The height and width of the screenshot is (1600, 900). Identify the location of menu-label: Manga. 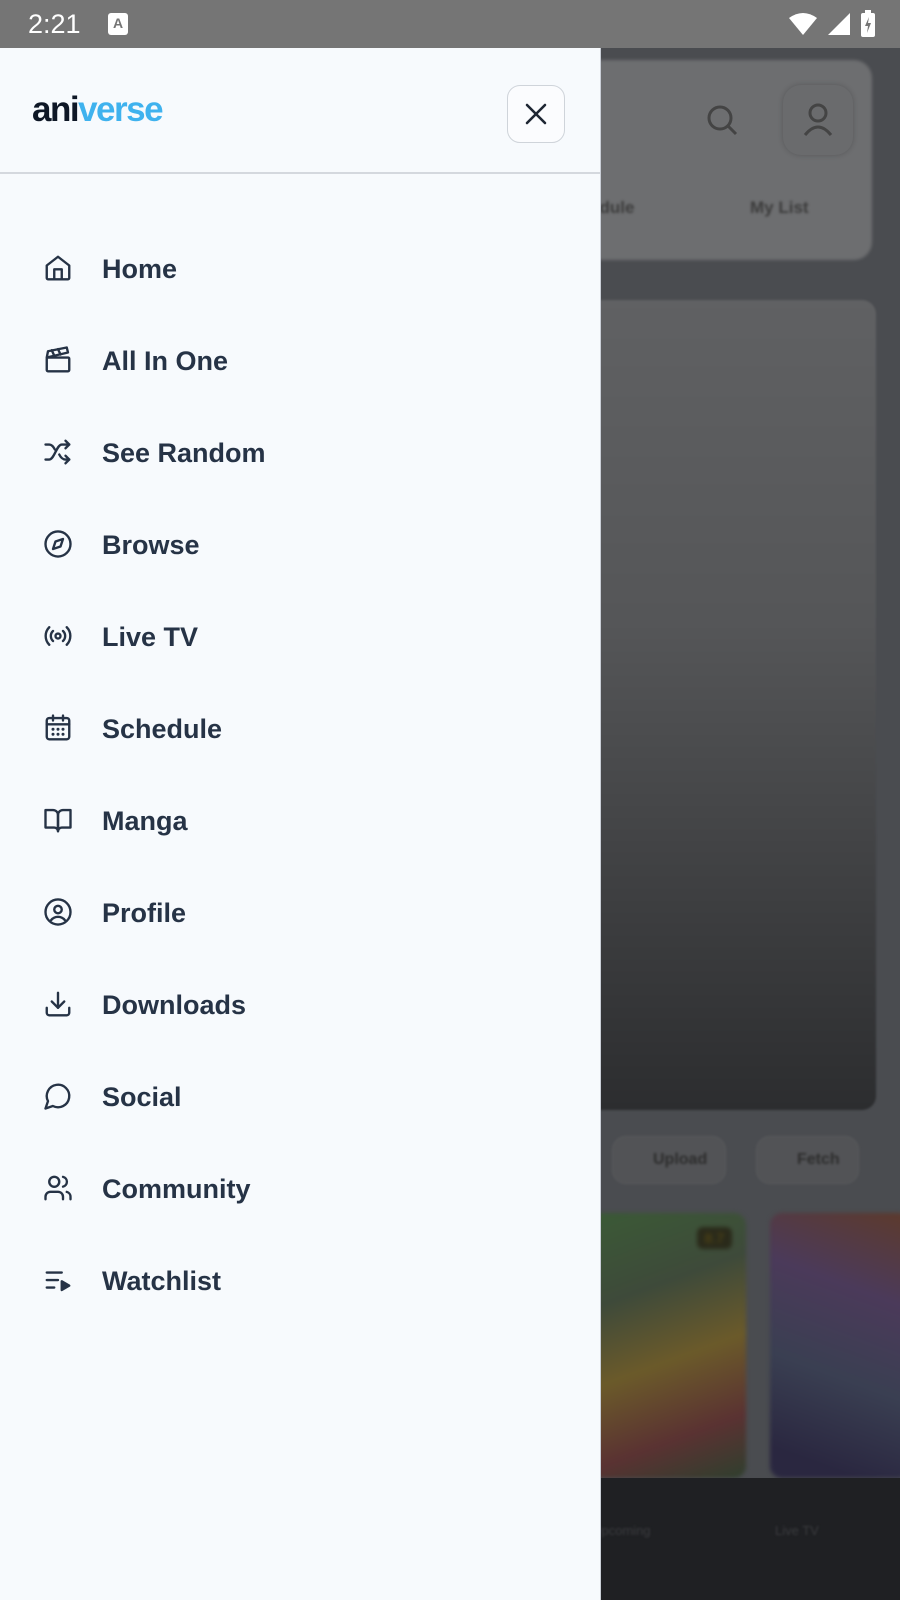
(145, 821).